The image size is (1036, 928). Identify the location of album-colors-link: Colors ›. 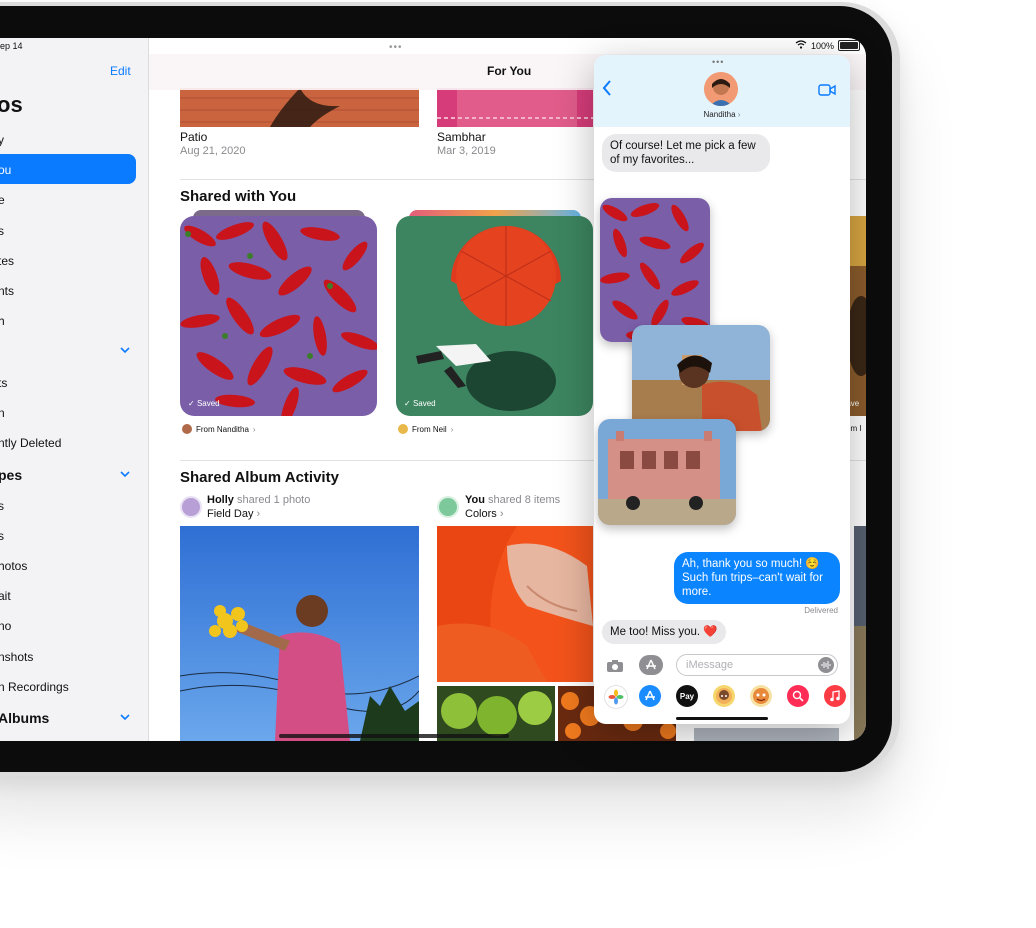
(484, 514).